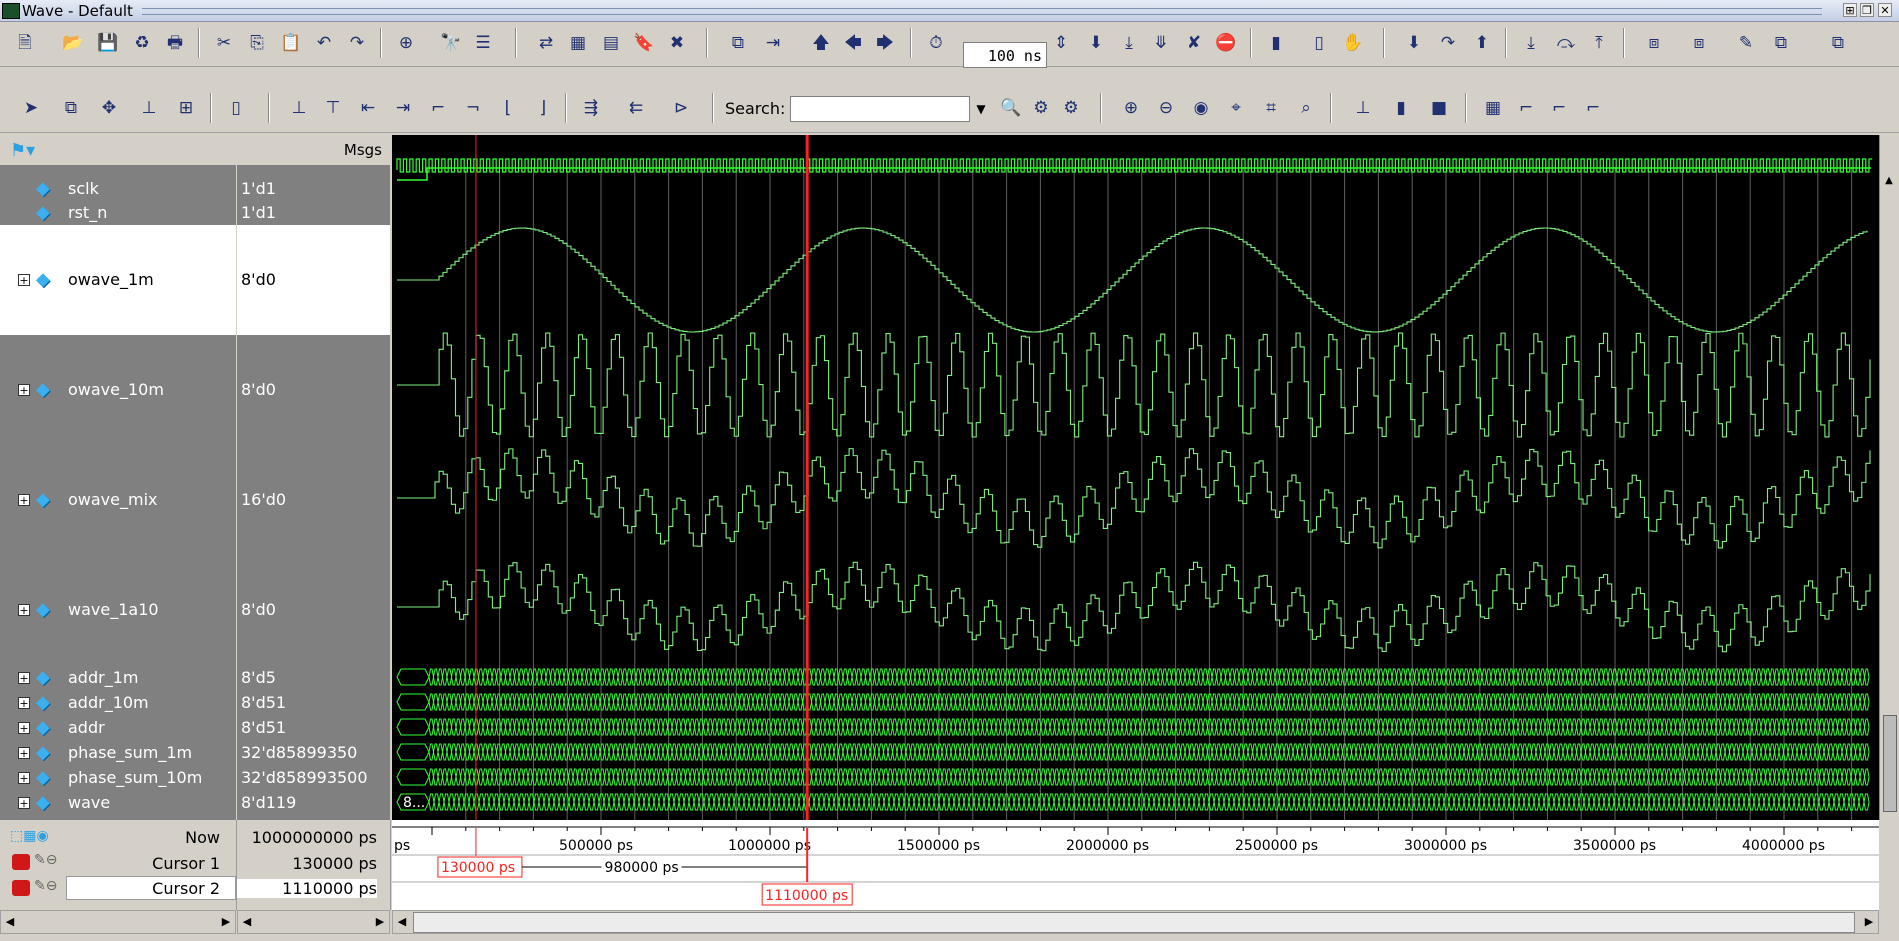  Describe the element at coordinates (936, 43) in the screenshot. I see `run-length-icon: ⏱` at that location.